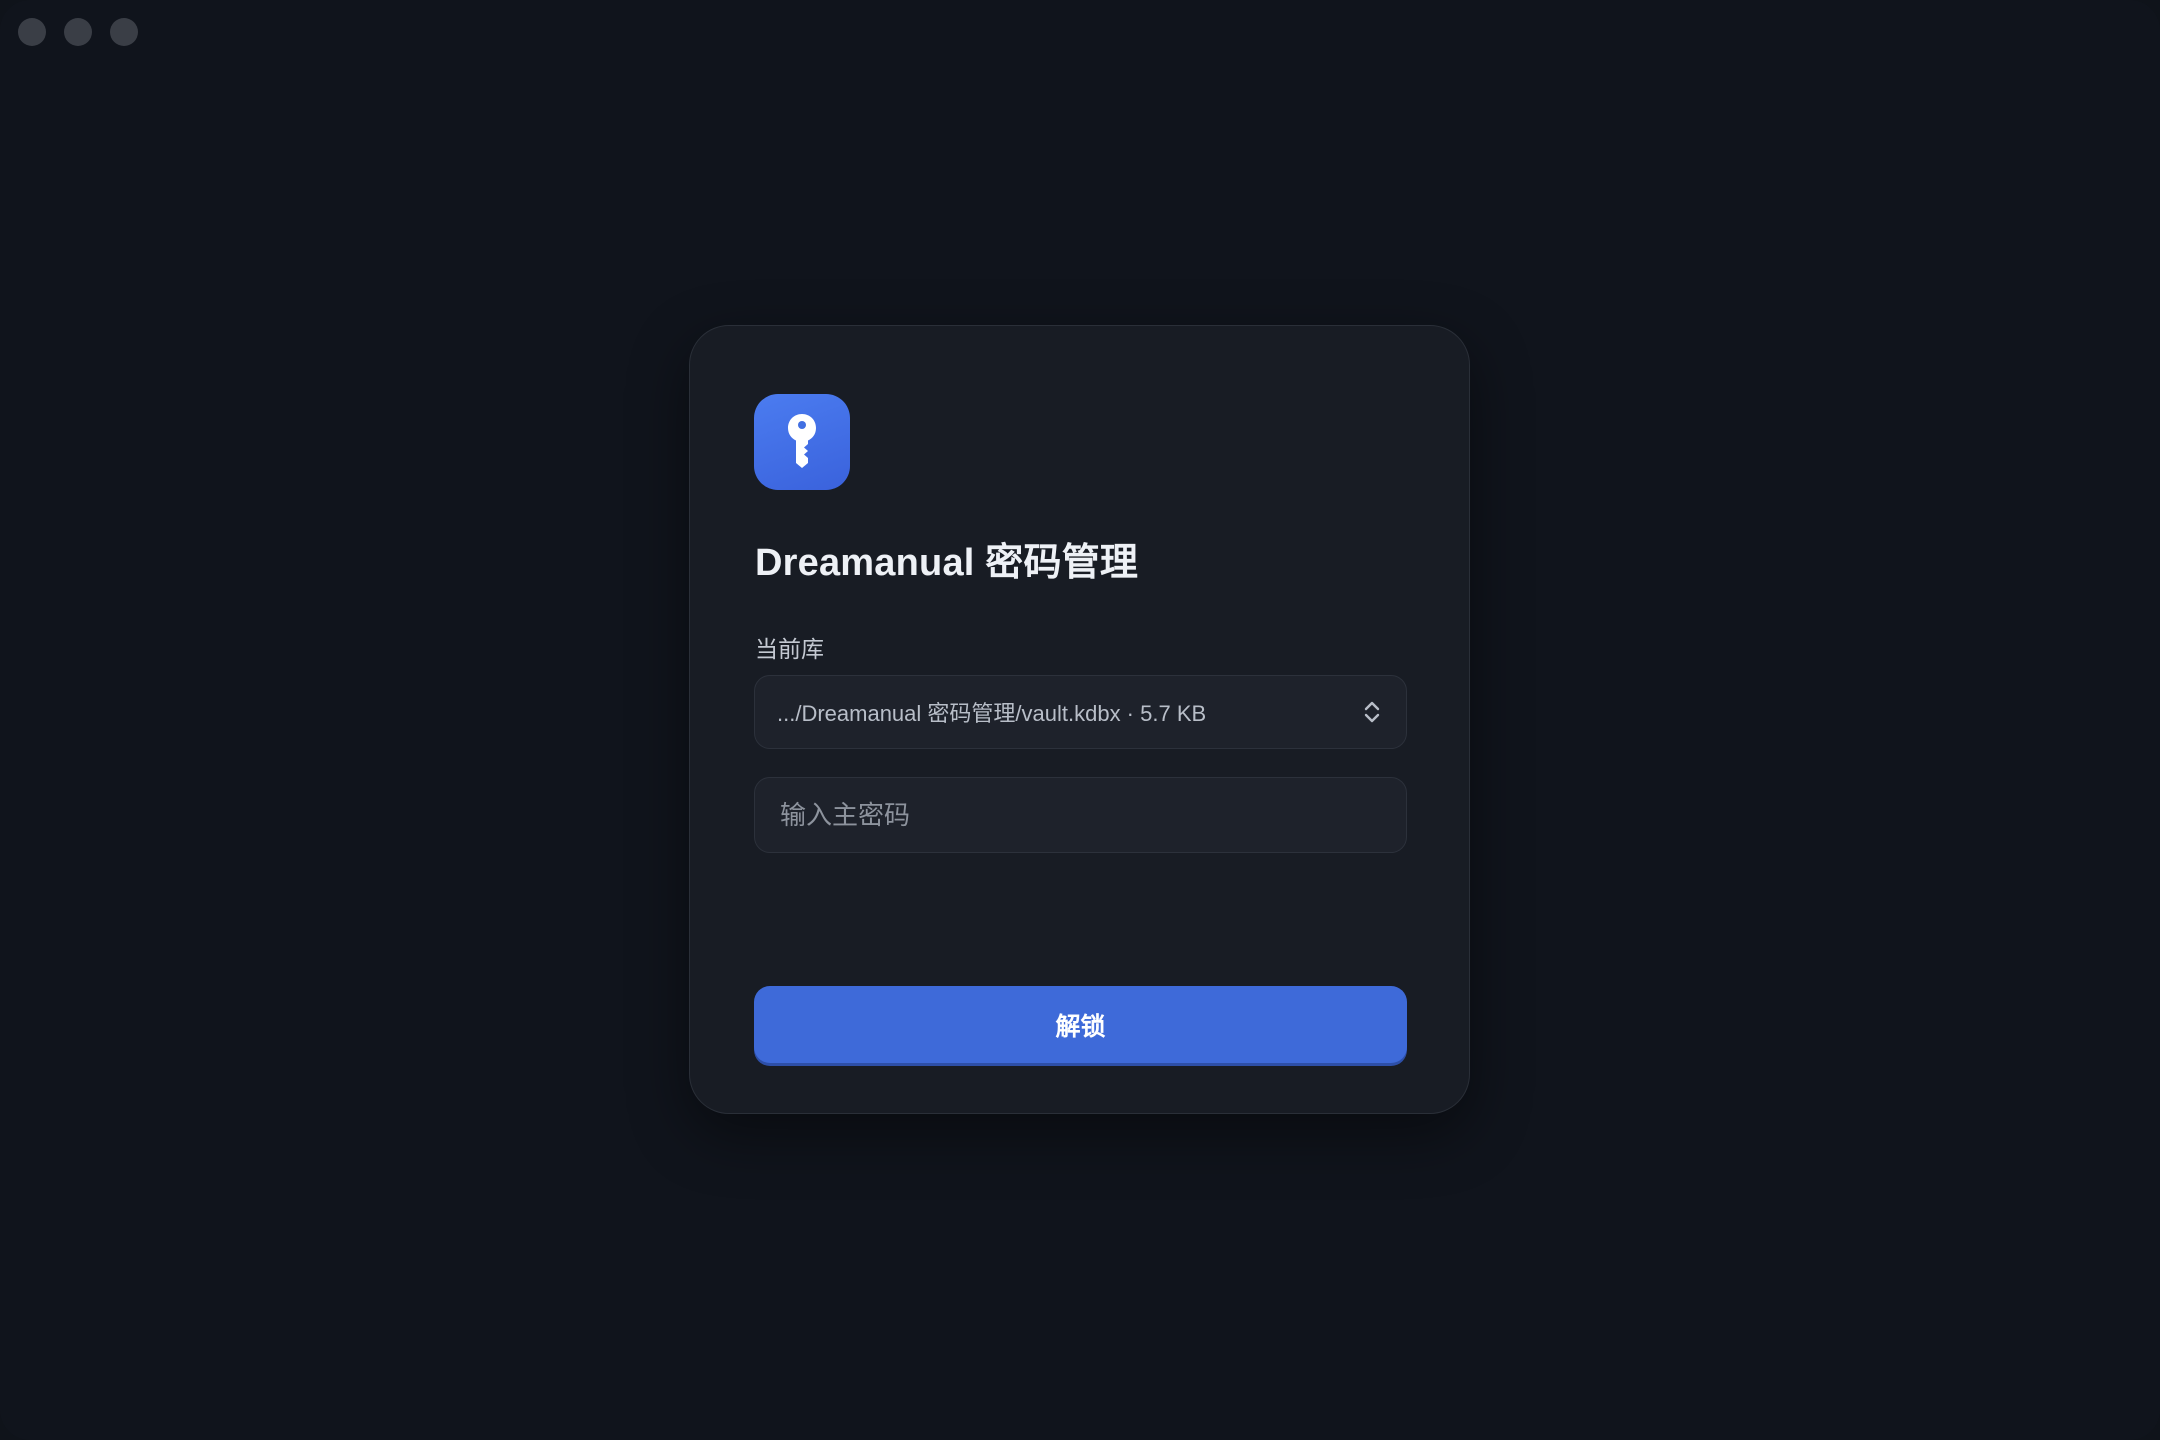 This screenshot has width=2160, height=1440. I want to click on app-logo, so click(802, 442).